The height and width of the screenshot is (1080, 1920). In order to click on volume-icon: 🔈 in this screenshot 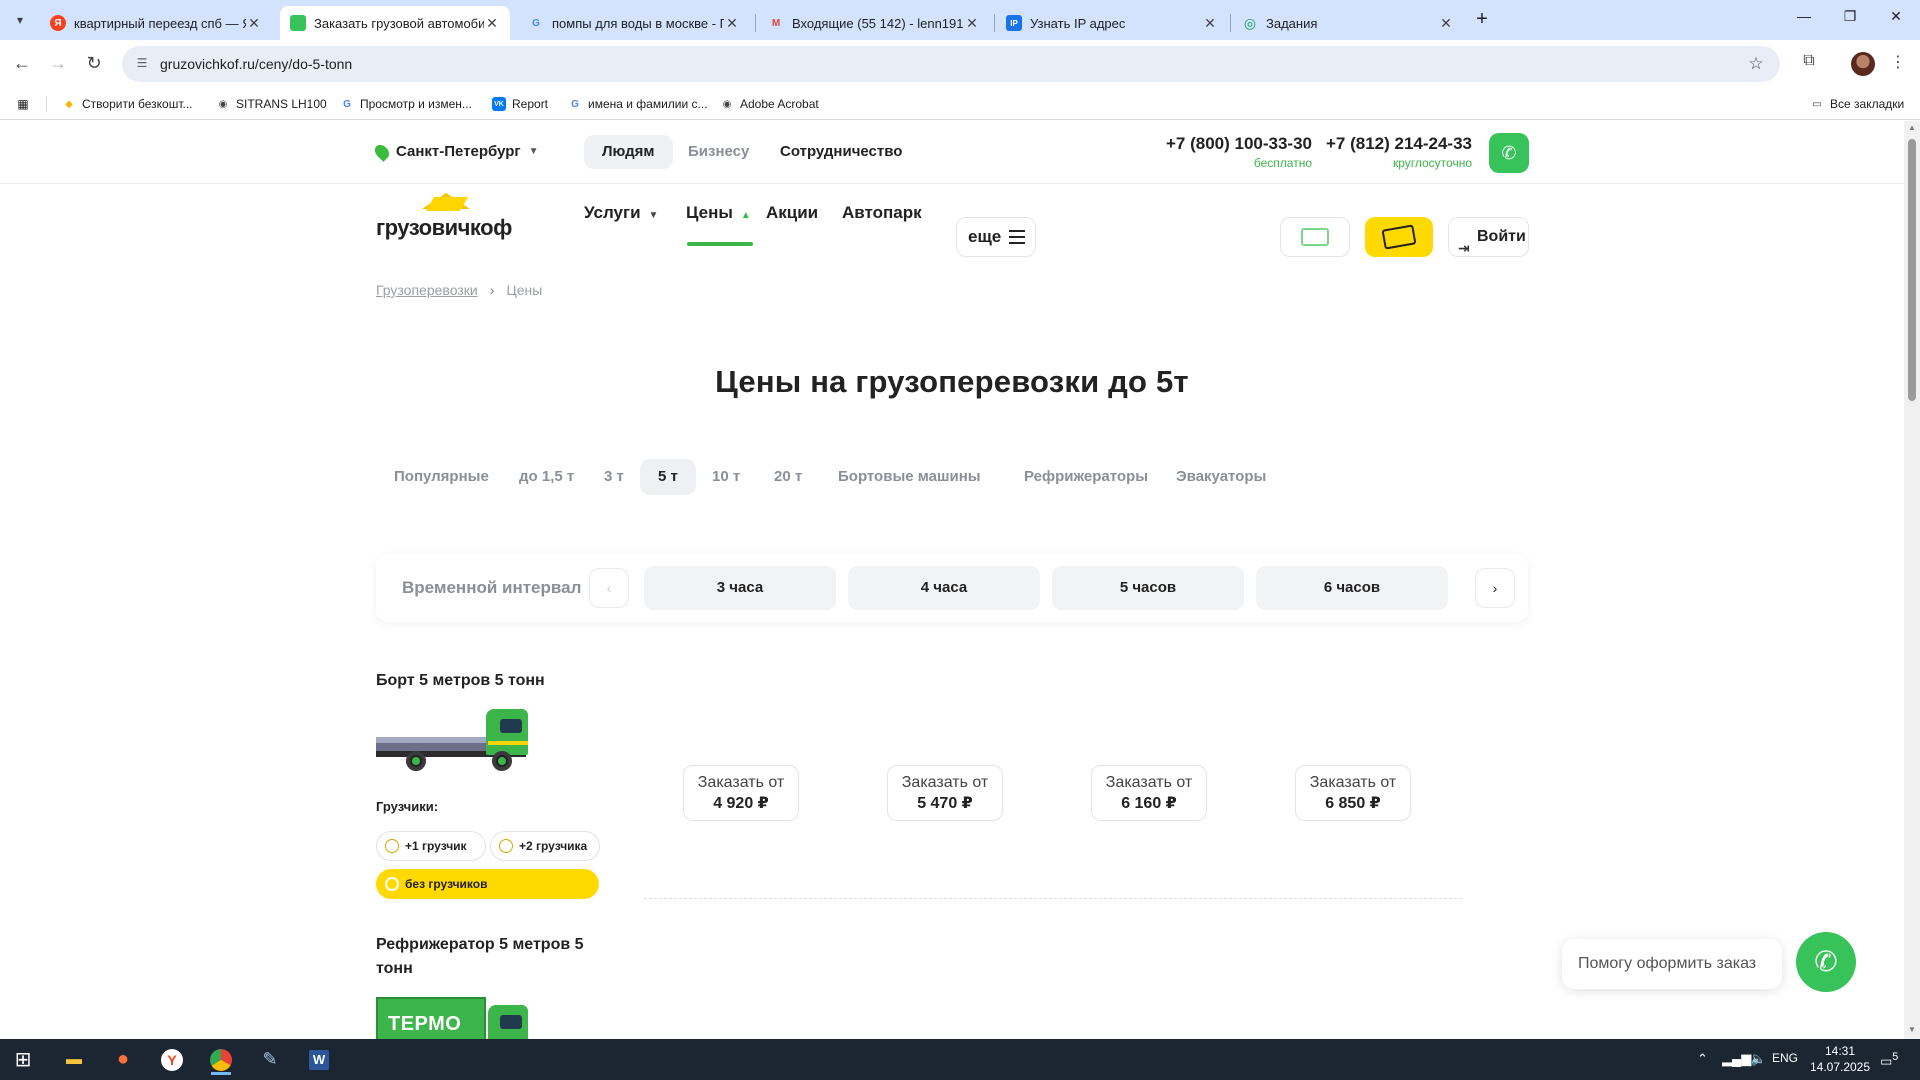, I will do `click(1758, 1059)`.